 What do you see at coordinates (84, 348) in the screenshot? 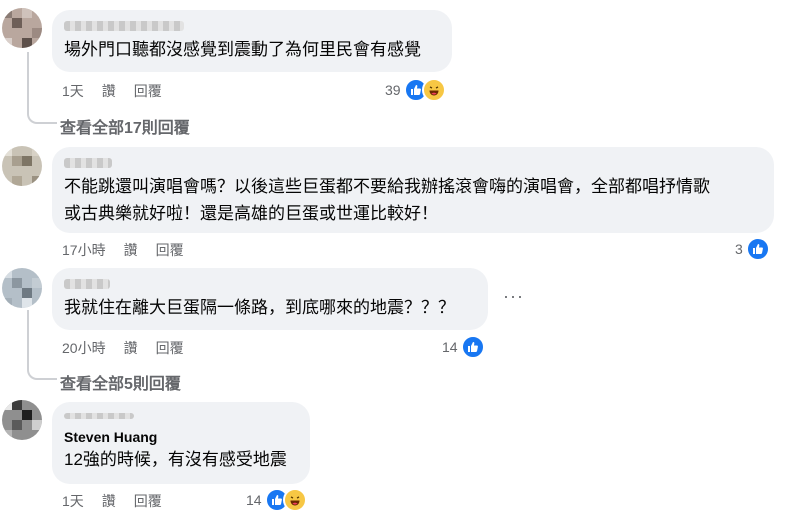
I see `comment-timestamp: 20小時` at bounding box center [84, 348].